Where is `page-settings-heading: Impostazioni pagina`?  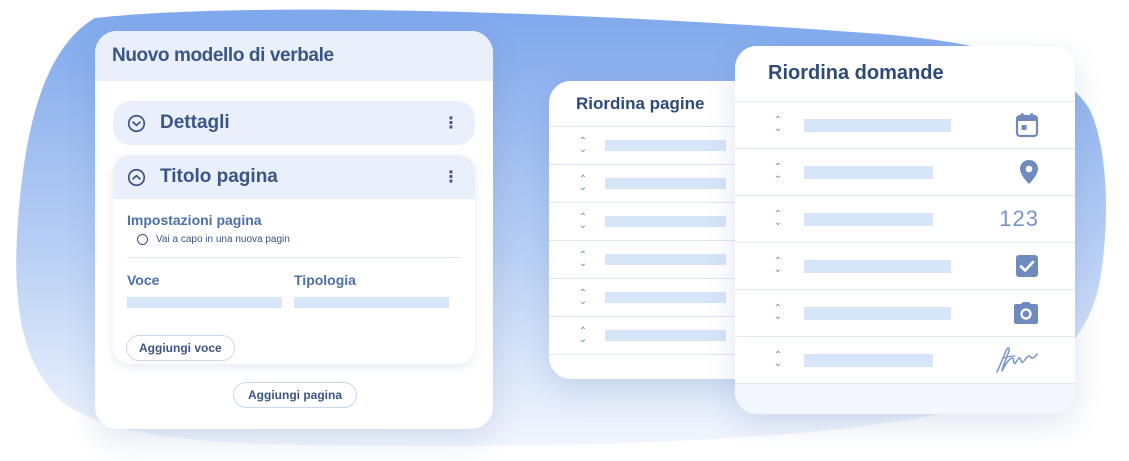
page-settings-heading: Impostazioni pagina is located at coordinates (194, 220).